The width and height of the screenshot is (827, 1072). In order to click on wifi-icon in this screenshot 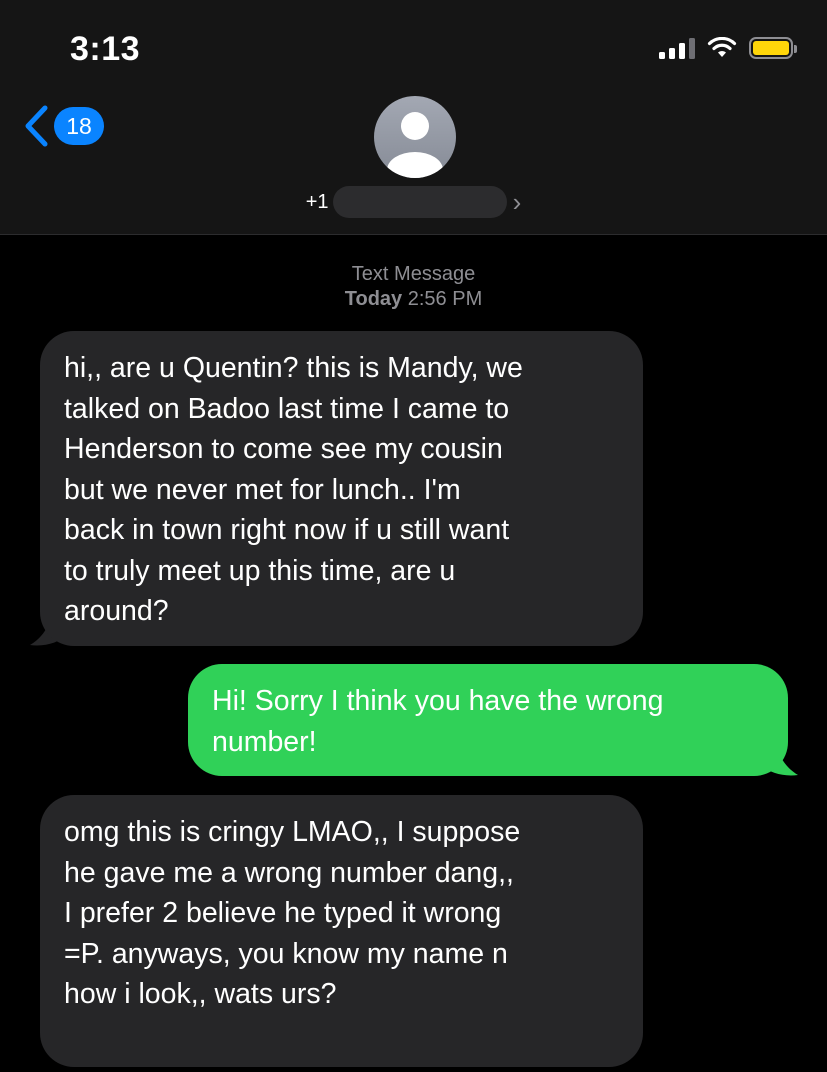, I will do `click(722, 47)`.